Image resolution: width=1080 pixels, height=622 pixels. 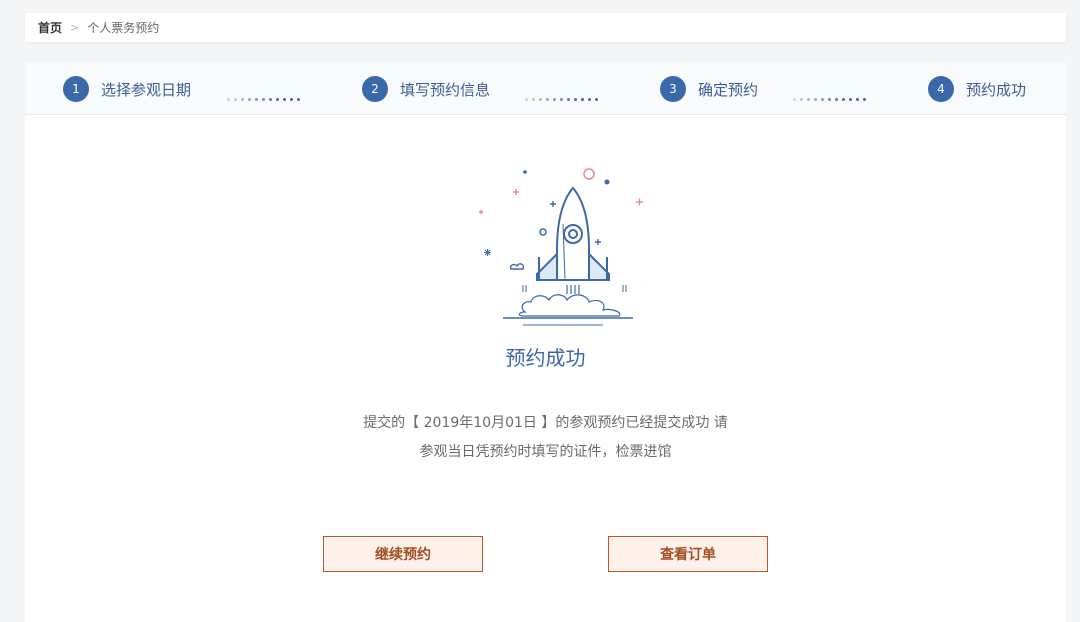 I want to click on step-1: 1 选择参观日期, so click(x=127, y=89).